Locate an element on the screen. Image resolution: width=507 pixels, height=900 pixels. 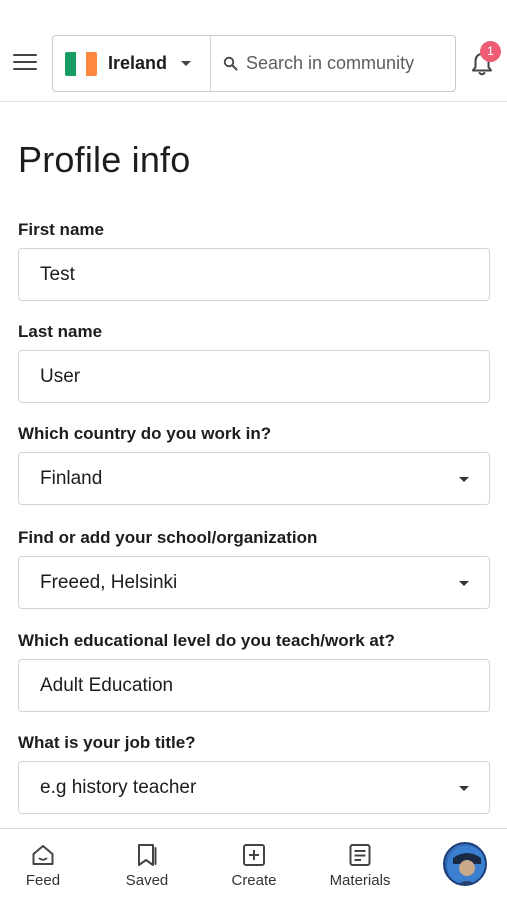
nav-materials: Materials is located at coordinates (360, 864).